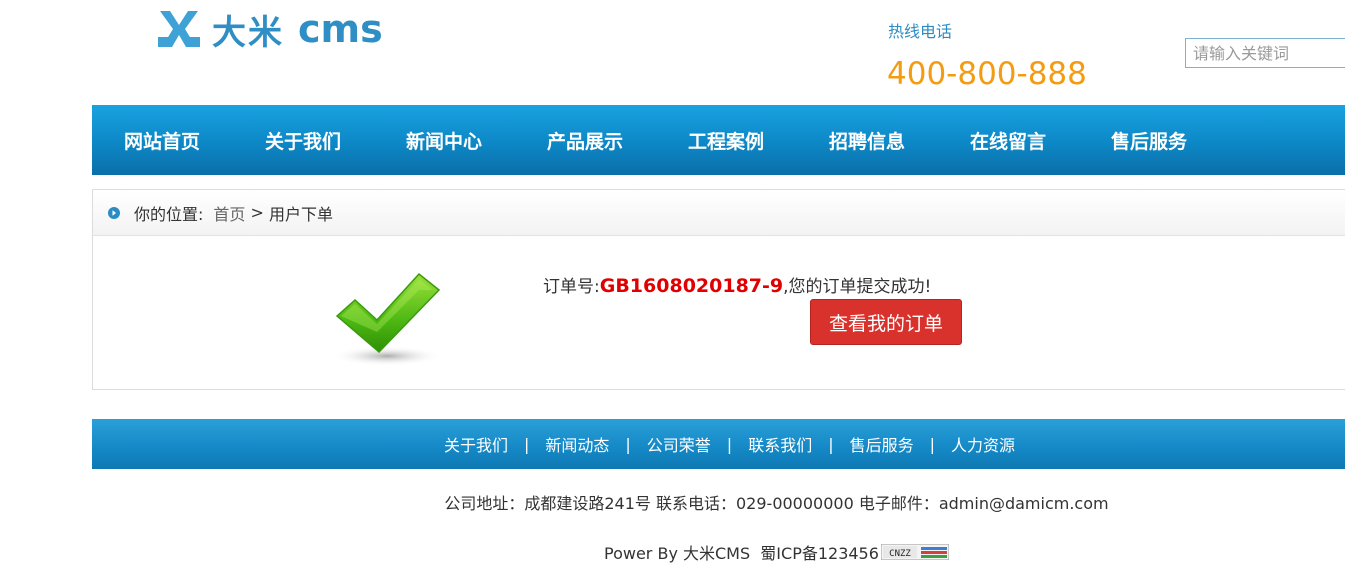  Describe the element at coordinates (882, 444) in the screenshot. I see `footer-link-service: 售后服务` at that location.